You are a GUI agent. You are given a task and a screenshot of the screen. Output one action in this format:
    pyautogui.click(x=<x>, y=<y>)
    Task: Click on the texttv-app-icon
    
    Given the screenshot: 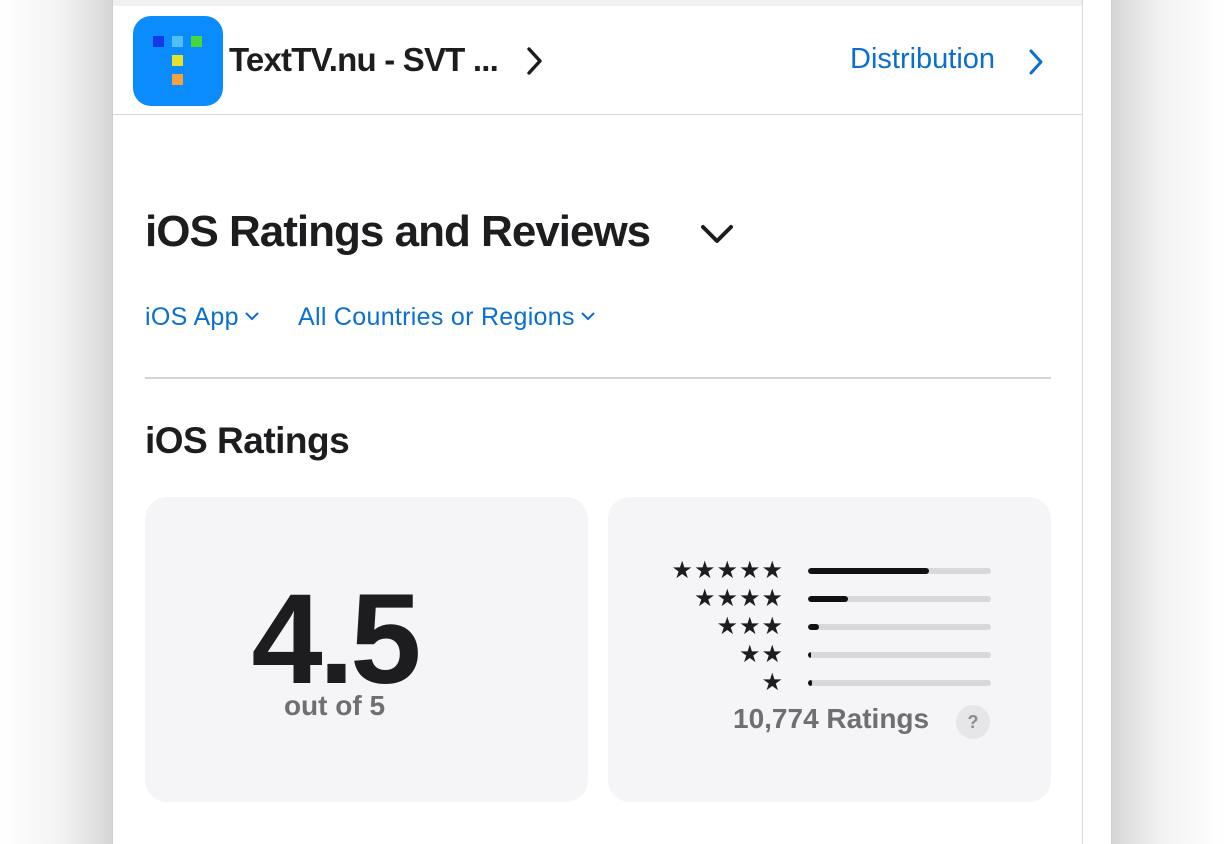 What is the action you would take?
    pyautogui.click(x=178, y=61)
    